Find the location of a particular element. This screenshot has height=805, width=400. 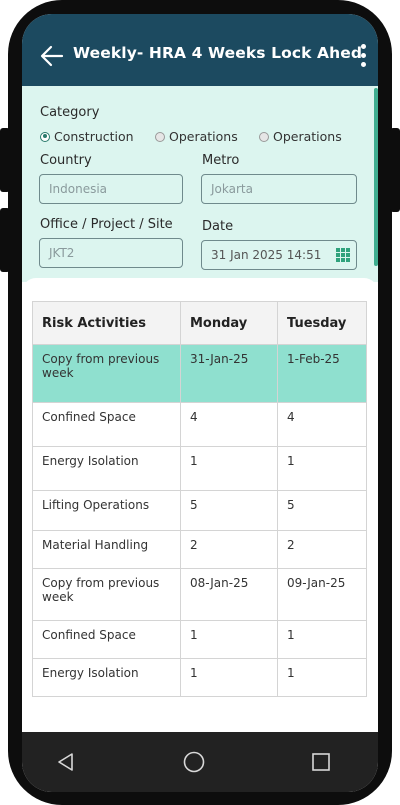

page-title: Weekly- HRA 4 Weeks Lock Ahed is located at coordinates (218, 53).